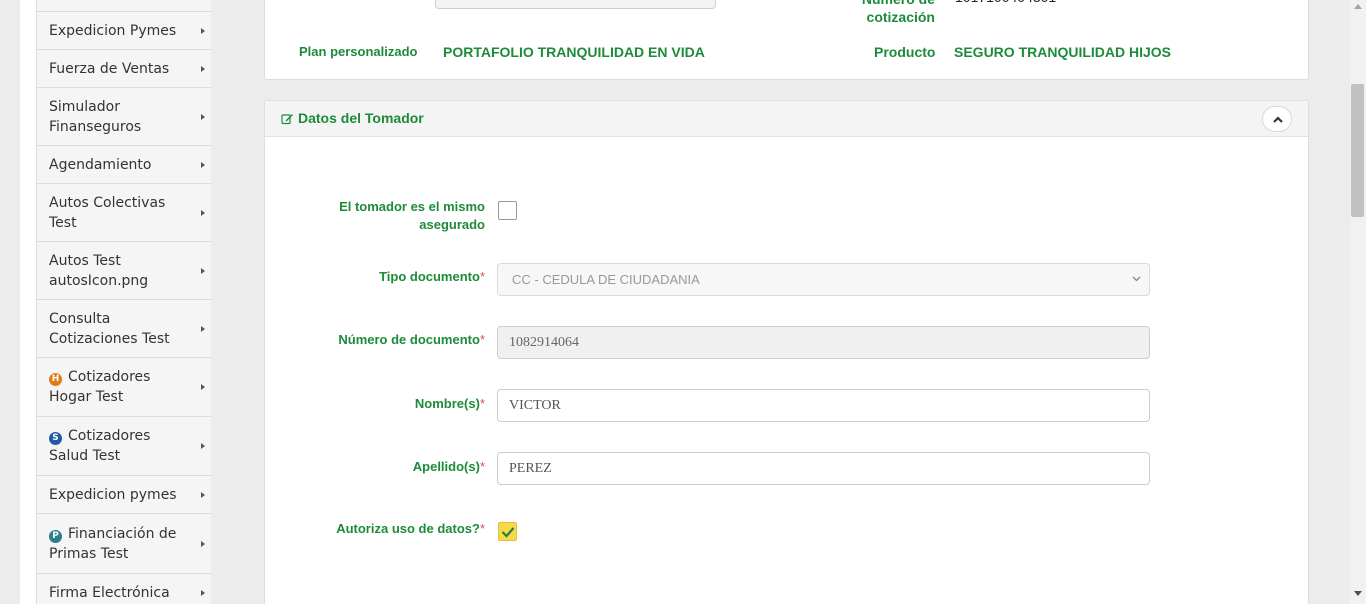 Image resolution: width=1366 pixels, height=604 pixels. What do you see at coordinates (113, 494) in the screenshot?
I see `sidebar-item-label: Expedicion pymes` at bounding box center [113, 494].